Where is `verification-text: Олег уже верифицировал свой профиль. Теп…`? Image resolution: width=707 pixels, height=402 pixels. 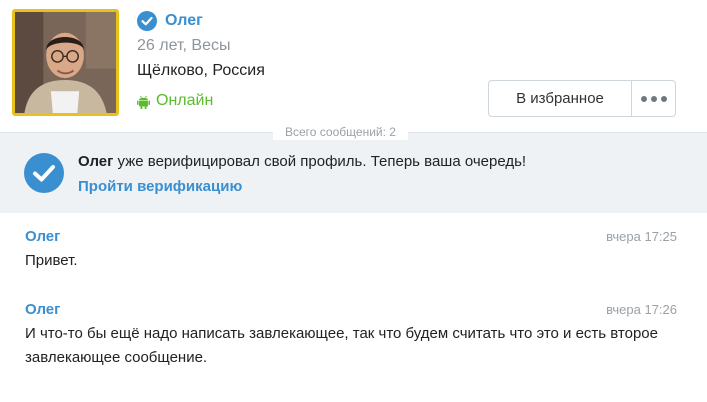
verification-text: Олег уже верифицировал свой профиль. Теп… is located at coordinates (302, 161).